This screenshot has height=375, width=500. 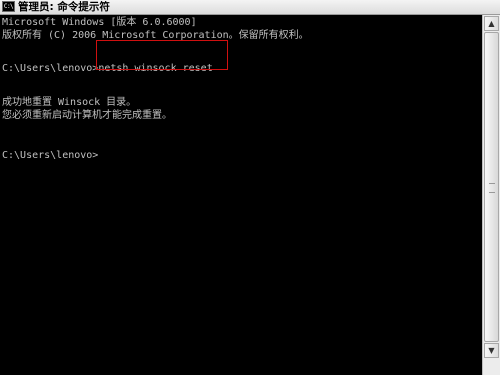 What do you see at coordinates (64, 7) in the screenshot?
I see `window-title: 管理员: 命令提示符` at bounding box center [64, 7].